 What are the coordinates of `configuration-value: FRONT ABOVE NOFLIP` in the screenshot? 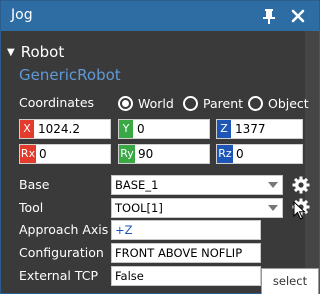 It's located at (179, 253).